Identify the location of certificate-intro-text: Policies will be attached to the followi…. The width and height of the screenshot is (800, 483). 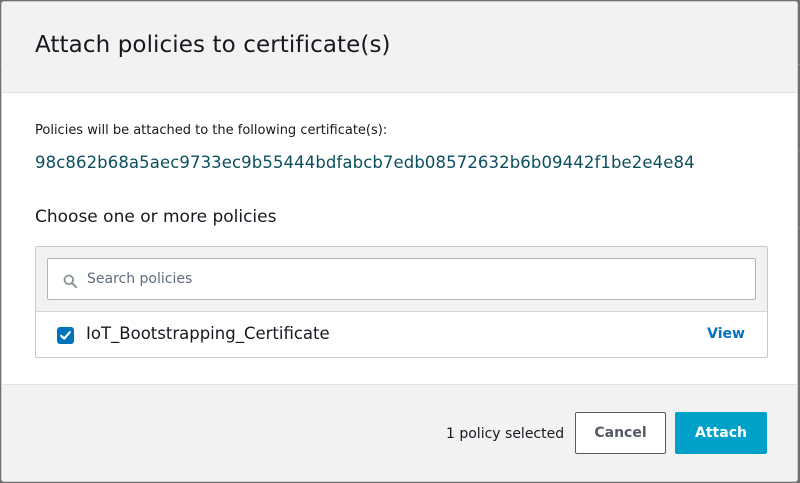
(211, 130).